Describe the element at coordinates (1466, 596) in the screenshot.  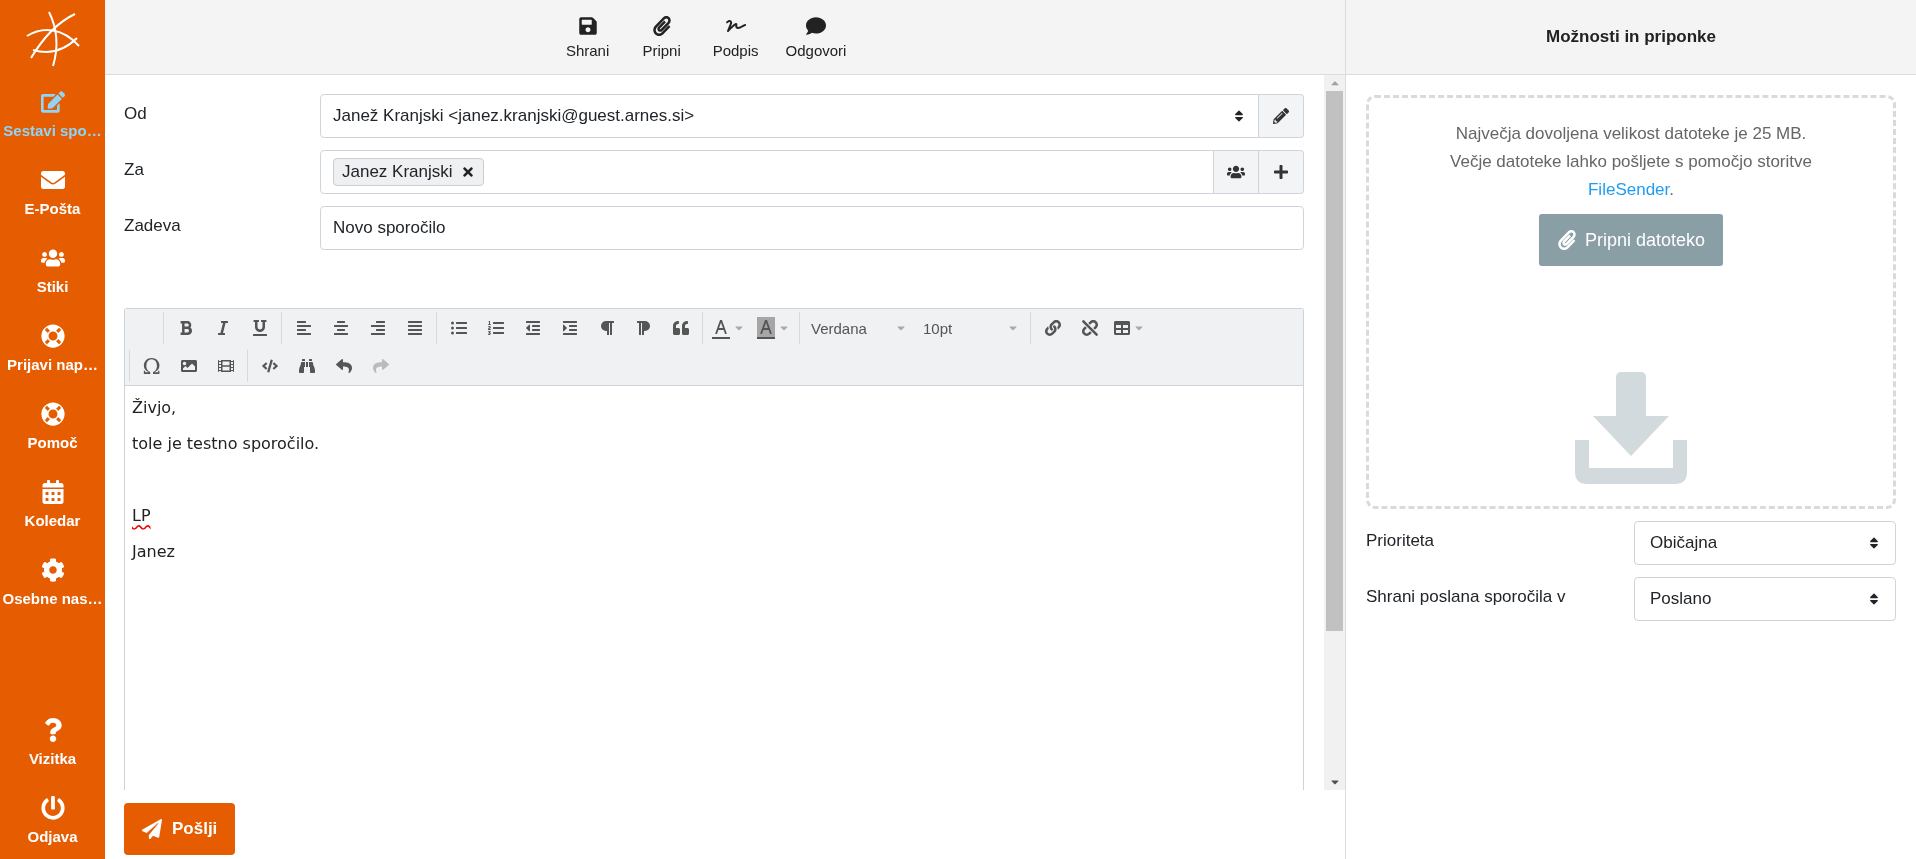
I see `option-label: Shrani poslana sporočila v` at that location.